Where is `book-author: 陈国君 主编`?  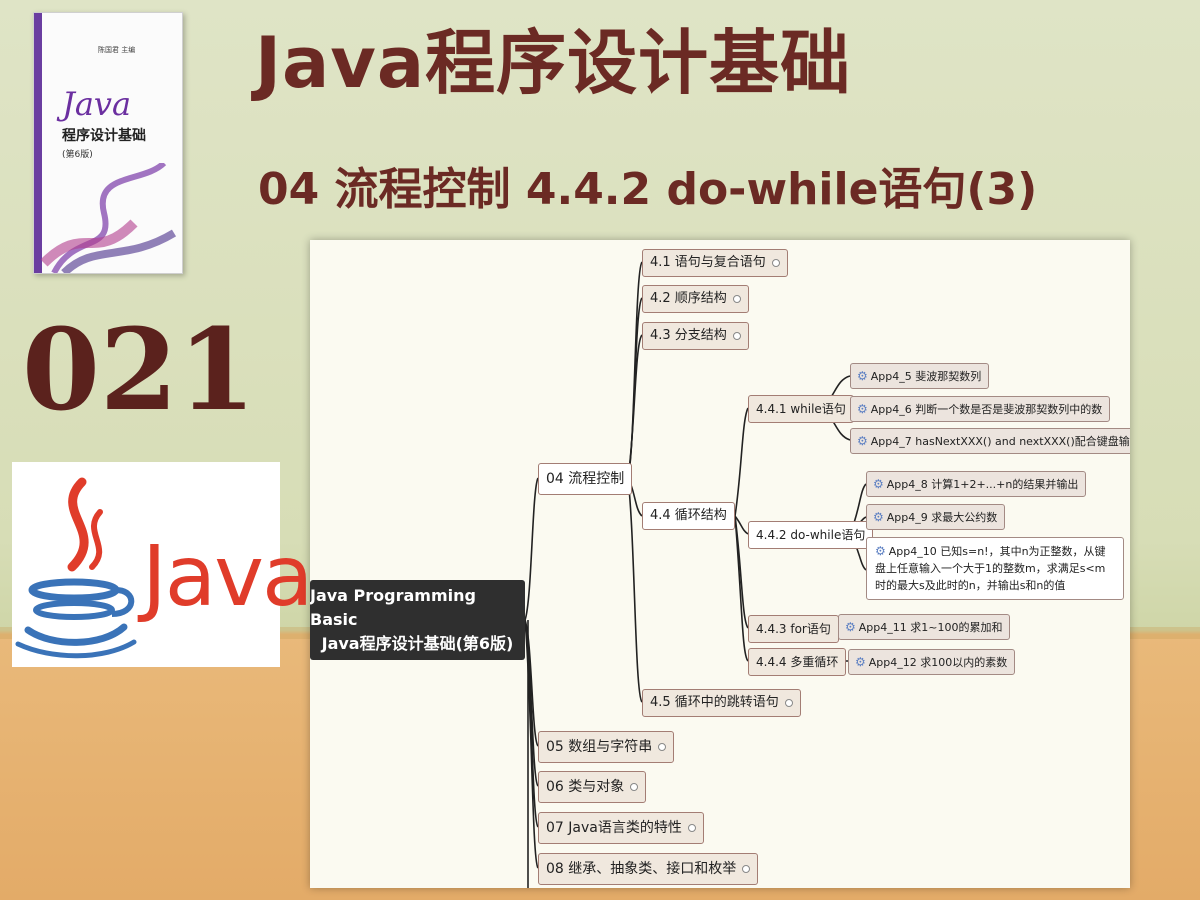
book-author: 陈国君 主编 is located at coordinates (117, 50).